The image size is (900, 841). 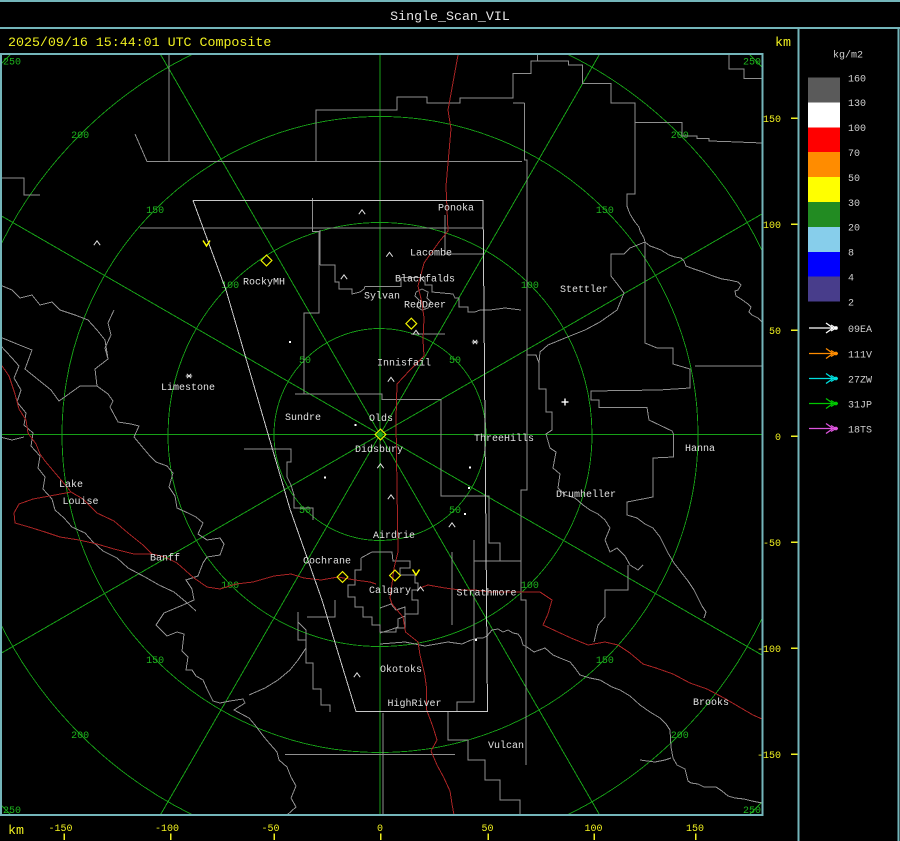 What do you see at coordinates (857, 79) in the screenshot?
I see `svg-text: 160` at bounding box center [857, 79].